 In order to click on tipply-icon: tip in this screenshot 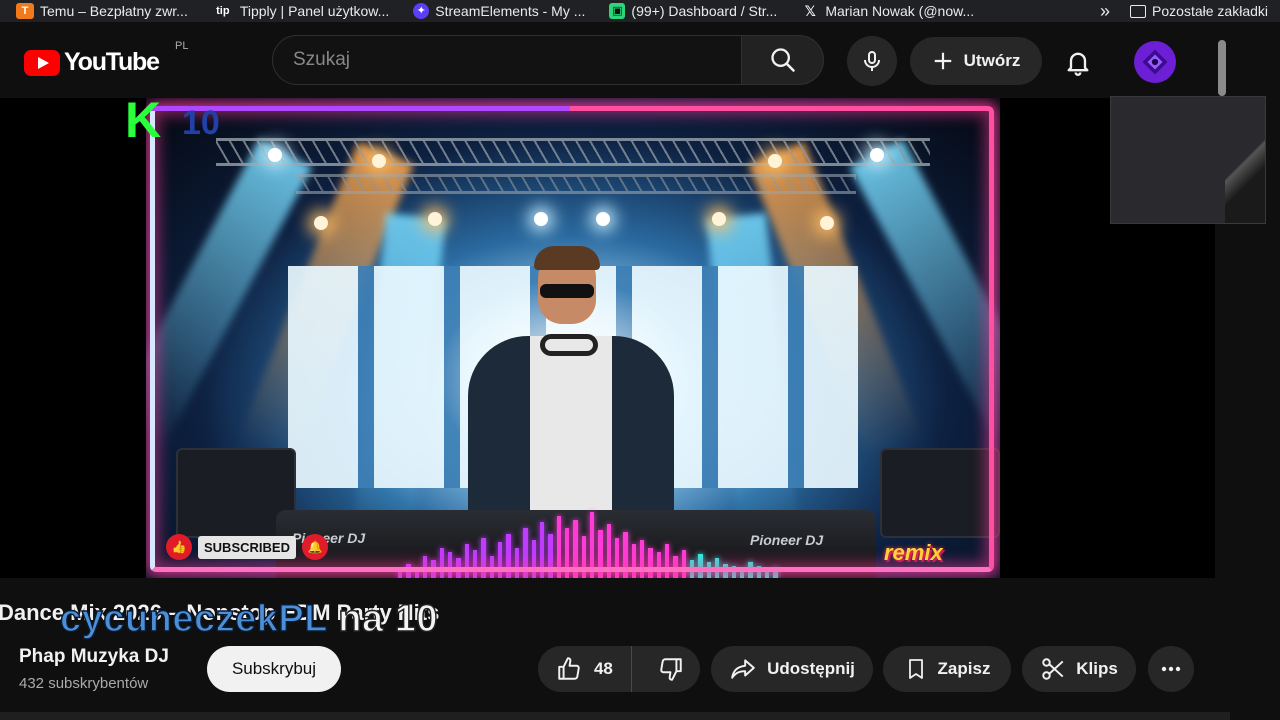, I will do `click(223, 11)`.